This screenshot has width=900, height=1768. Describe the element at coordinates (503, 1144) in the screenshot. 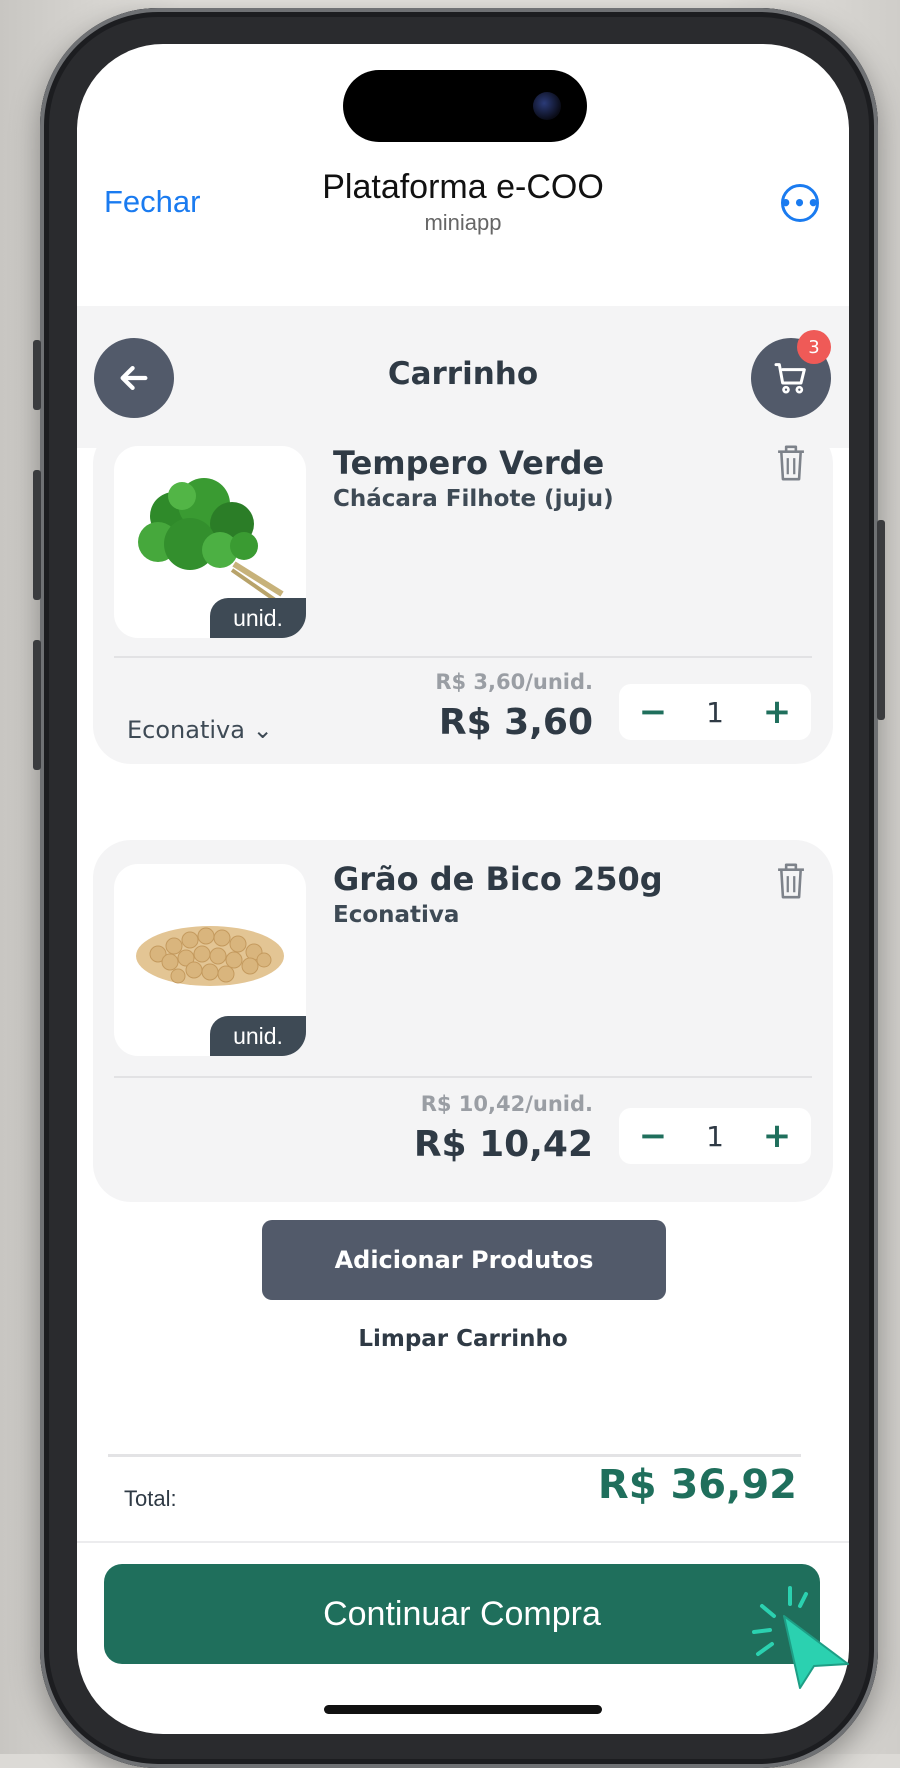

I see `item-price: R$ 10,42` at that location.